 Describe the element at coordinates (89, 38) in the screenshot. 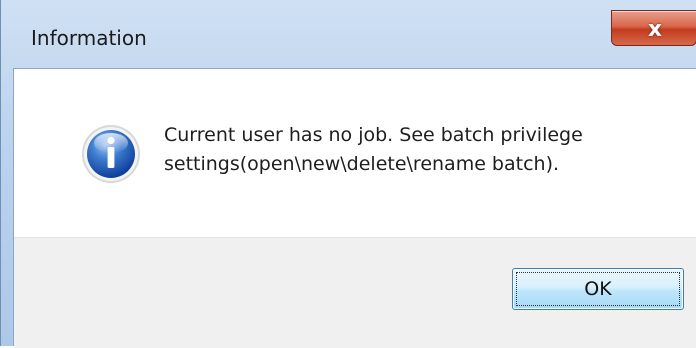

I see `window-title: Information` at that location.